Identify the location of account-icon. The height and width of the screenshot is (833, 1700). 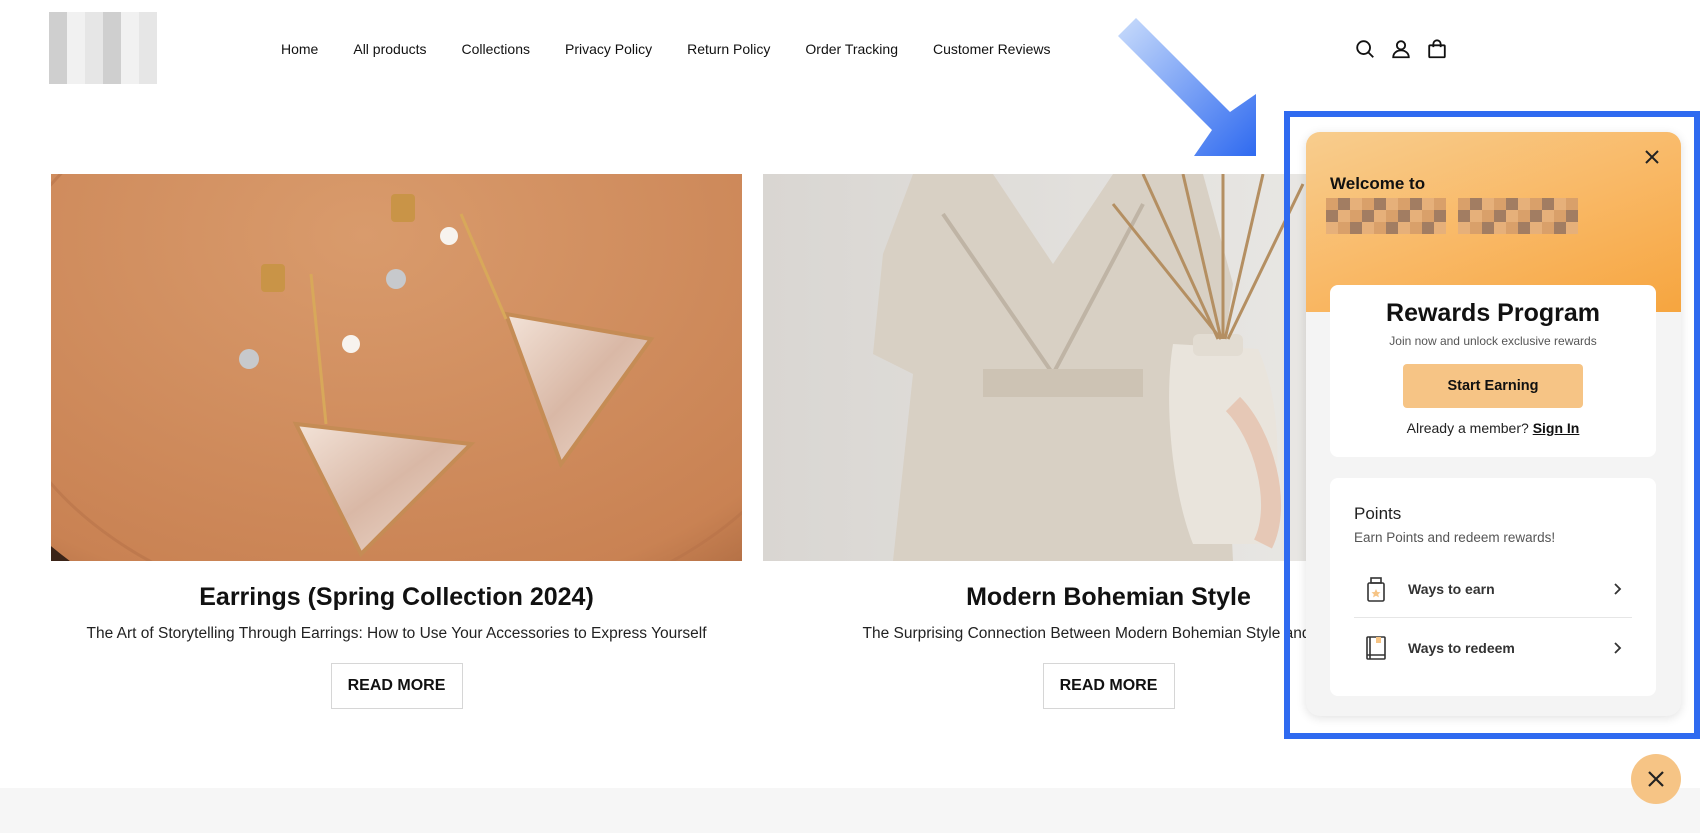
(1401, 49).